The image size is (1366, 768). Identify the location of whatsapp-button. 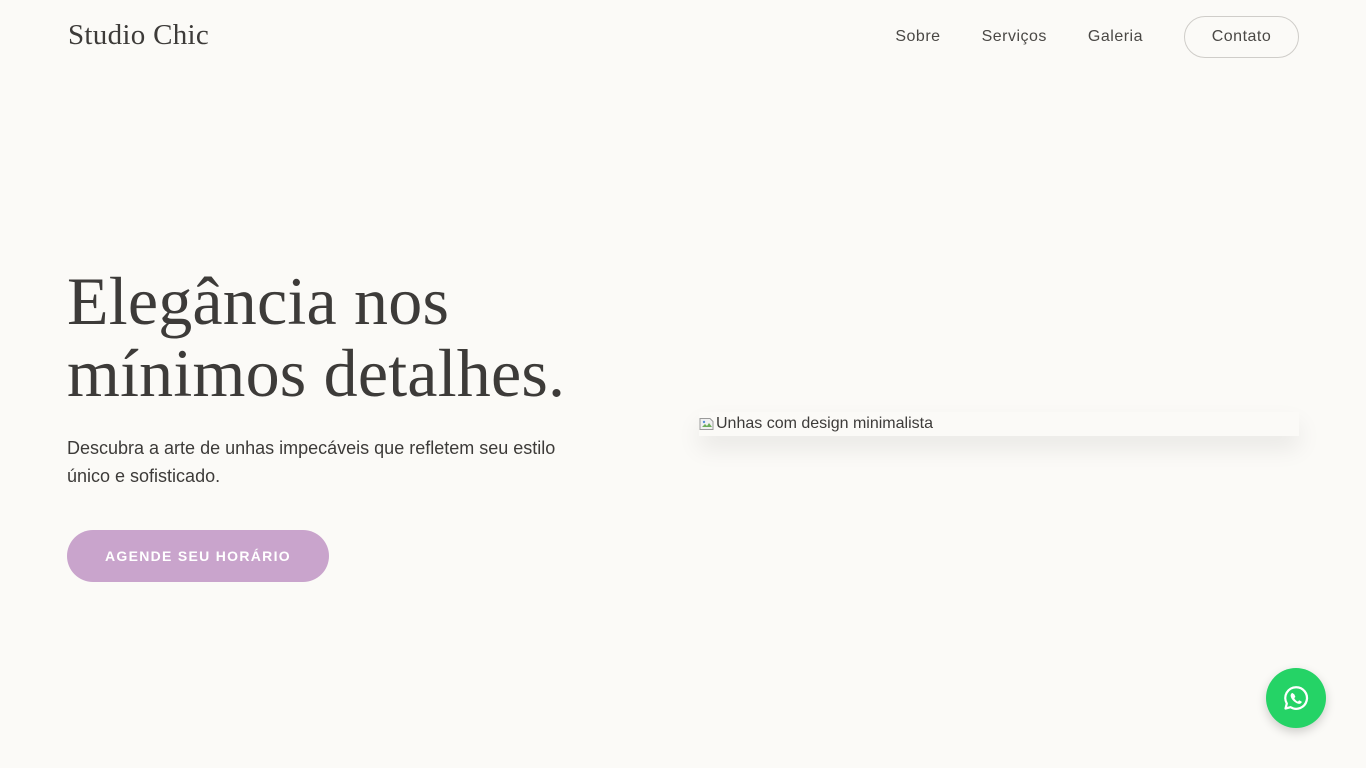
(1296, 698).